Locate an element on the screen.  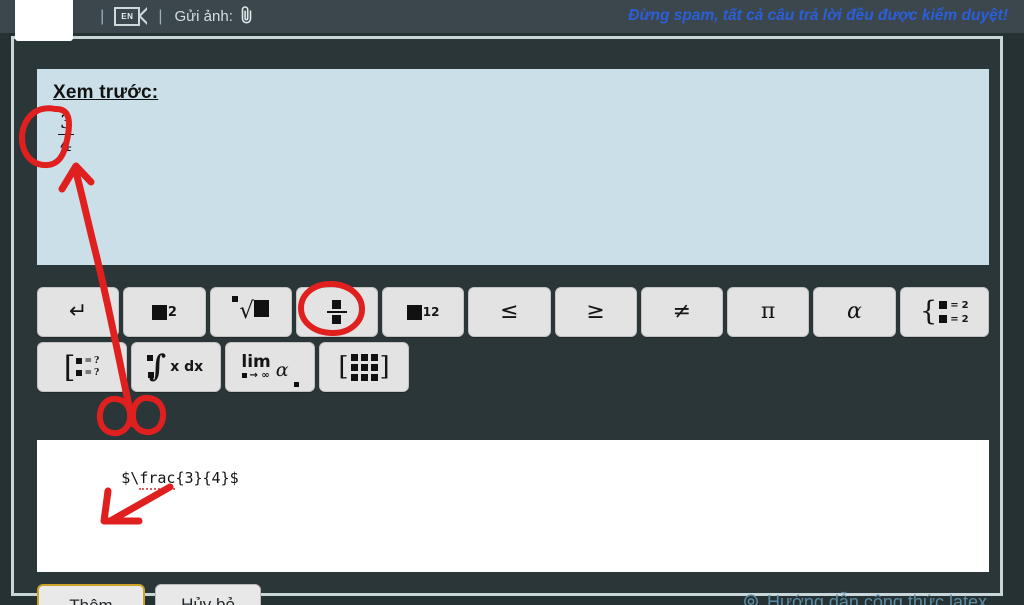
keyboard-language-icon: EN is located at coordinates (131, 16).